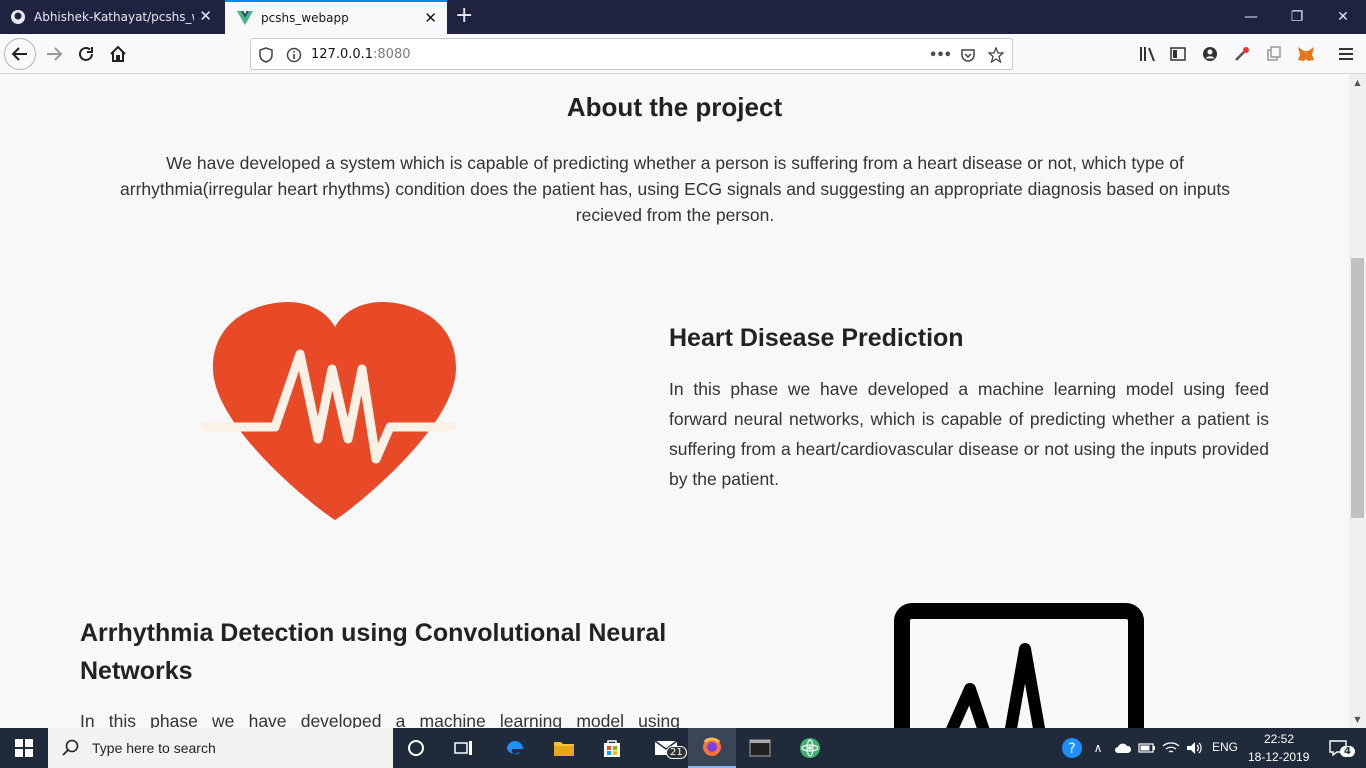 The height and width of the screenshot is (768, 1366). What do you see at coordinates (245, 18) in the screenshot?
I see `vue-icon` at bounding box center [245, 18].